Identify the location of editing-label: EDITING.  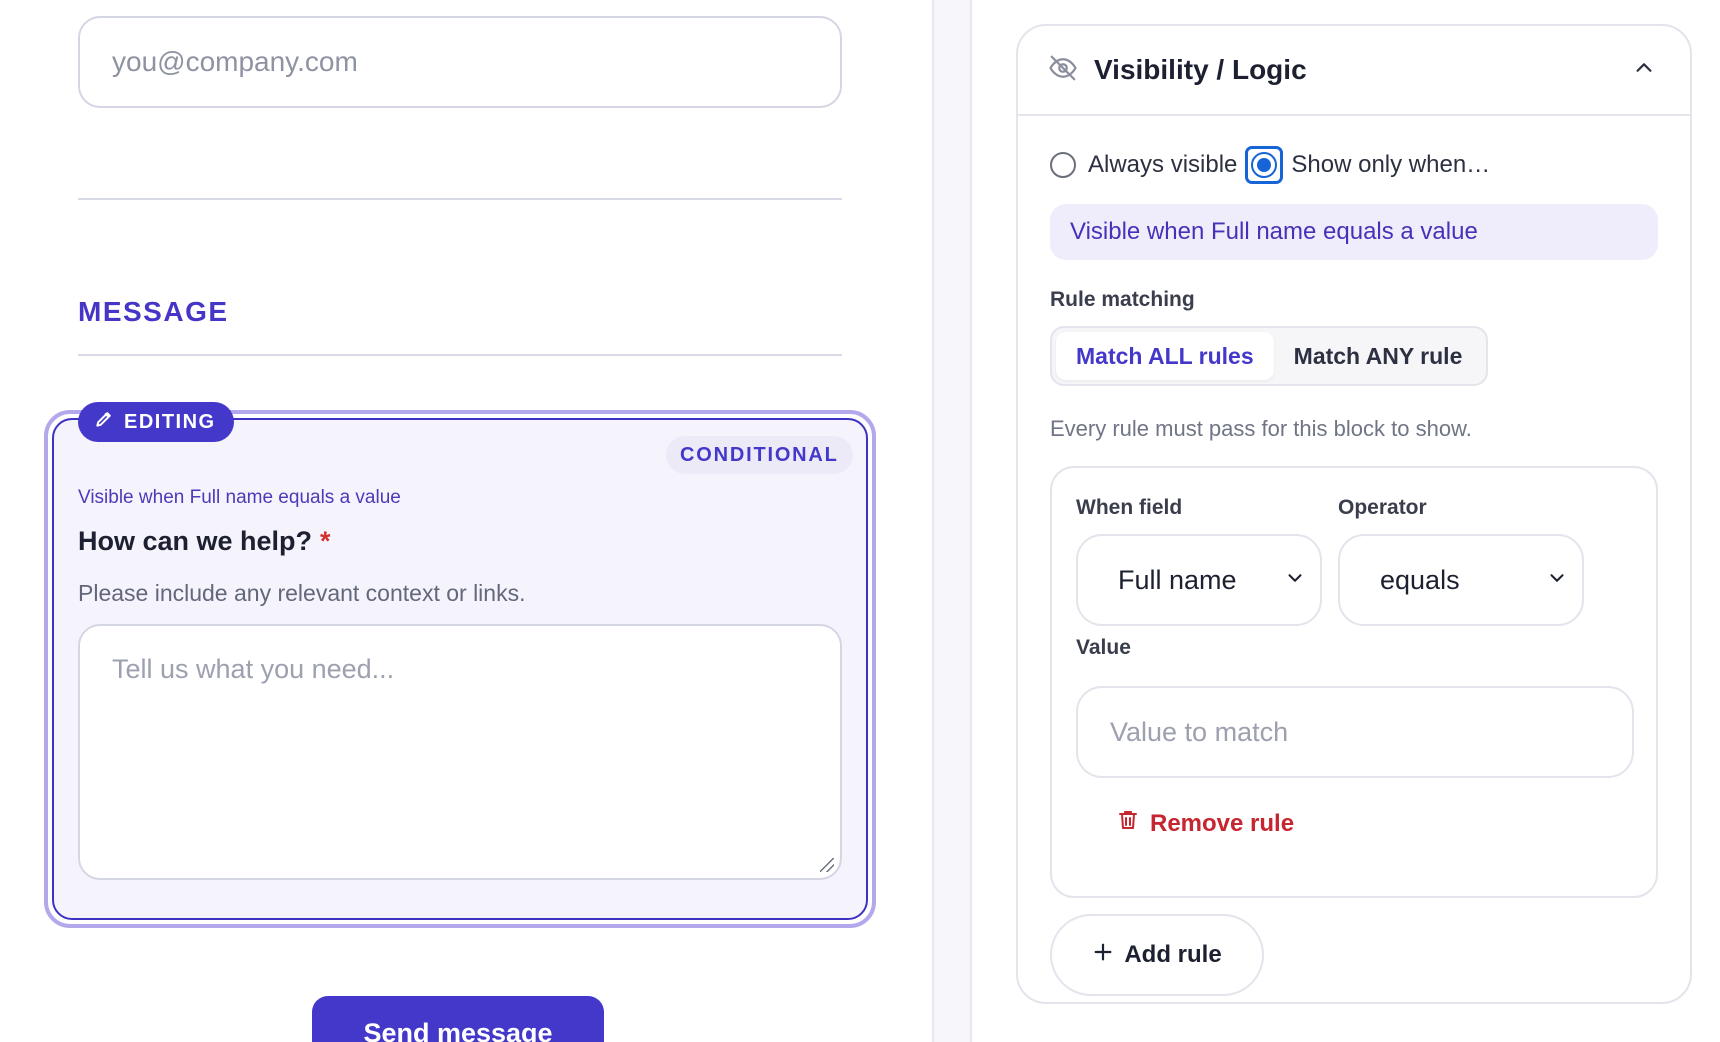
(170, 421).